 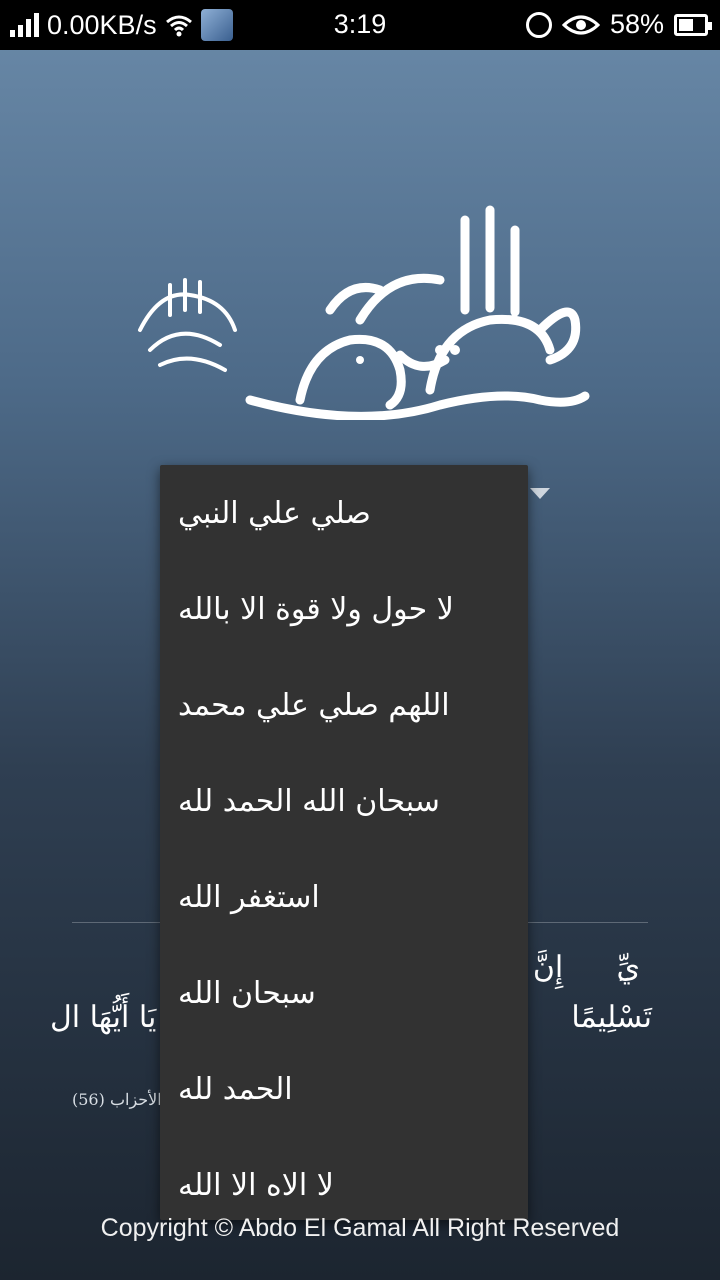 I want to click on dropdown-item-label: لا الاه الا الله, so click(x=256, y=1185).